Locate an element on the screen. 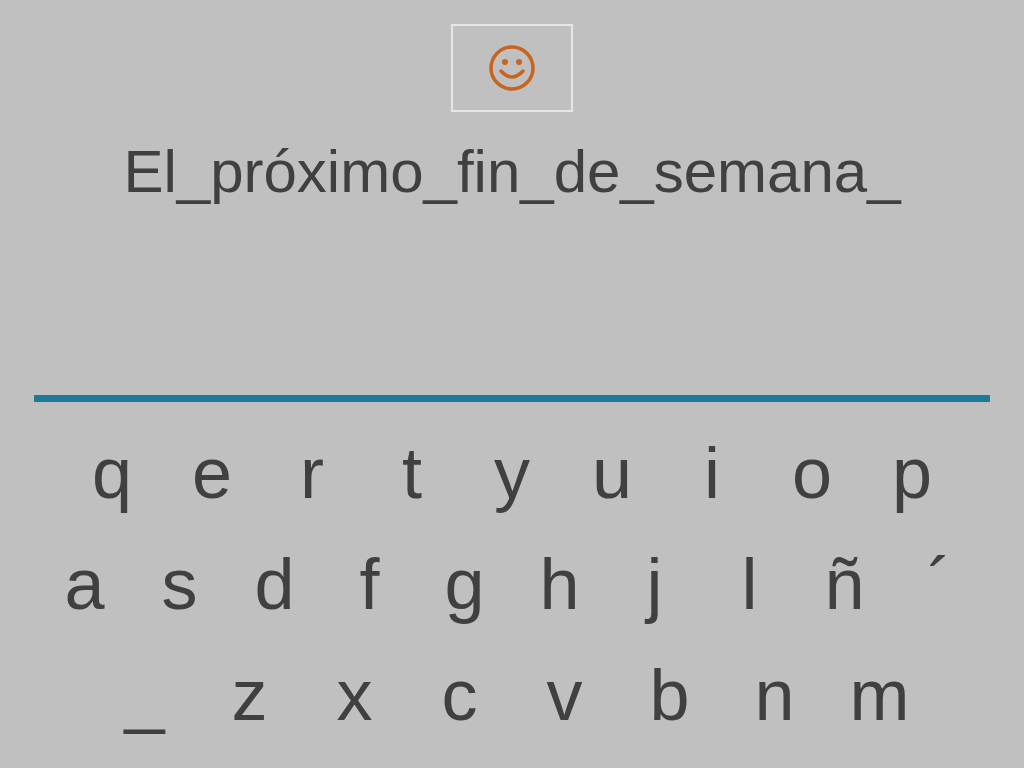 The width and height of the screenshot is (1024, 768). letter-key: r is located at coordinates (312, 472).